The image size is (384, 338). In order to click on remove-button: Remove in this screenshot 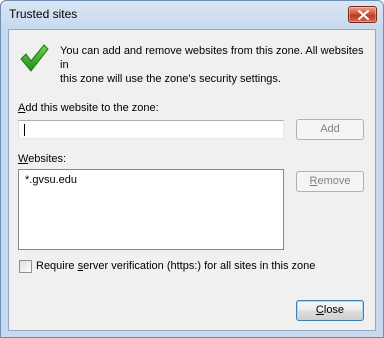, I will do `click(330, 181)`.